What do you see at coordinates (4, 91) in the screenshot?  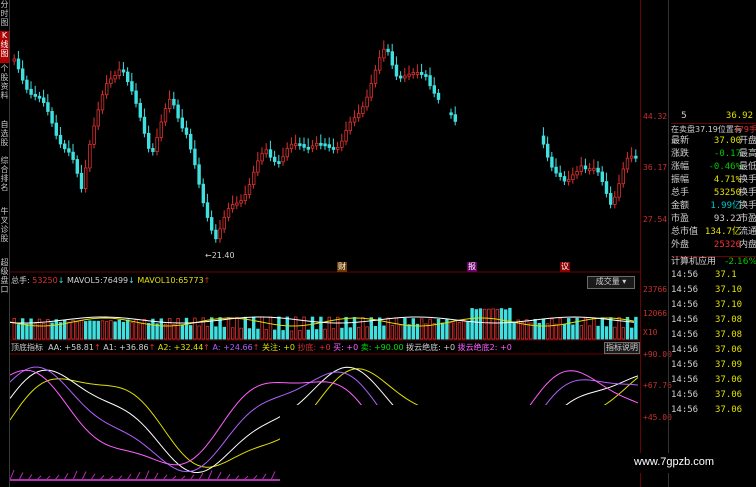 I see `tab-stock-info: 个股资料` at bounding box center [4, 91].